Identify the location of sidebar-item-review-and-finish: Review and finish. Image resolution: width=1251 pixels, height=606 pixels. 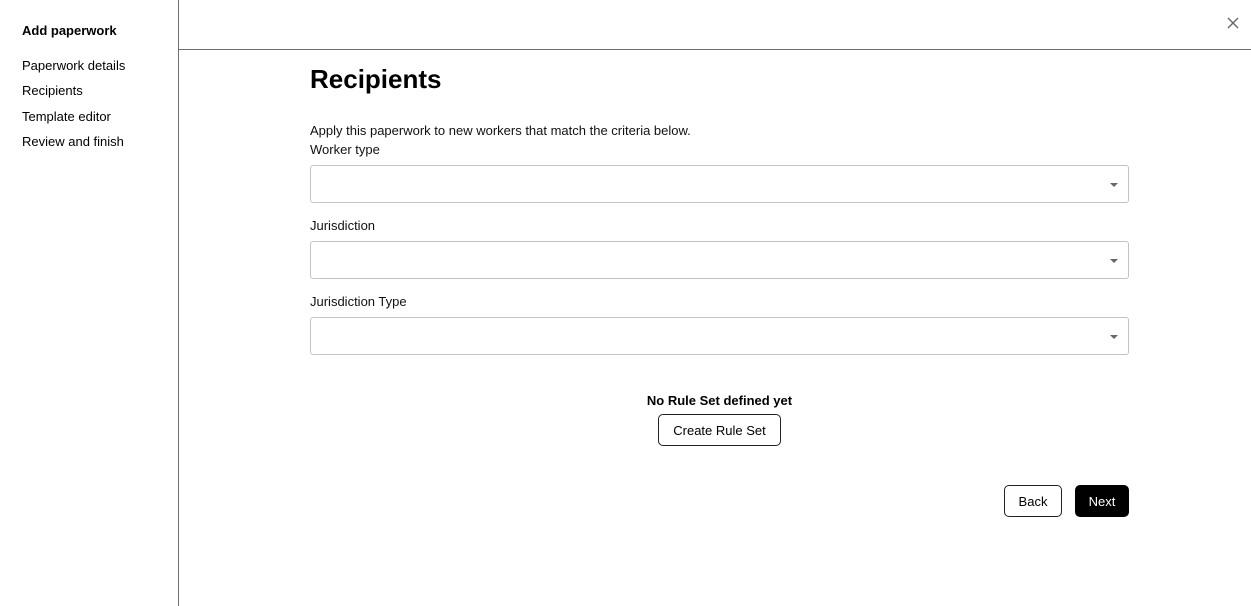
(73, 141).